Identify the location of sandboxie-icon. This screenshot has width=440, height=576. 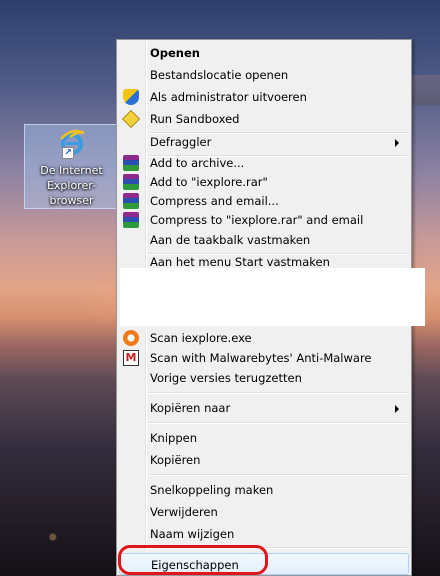
(131, 119).